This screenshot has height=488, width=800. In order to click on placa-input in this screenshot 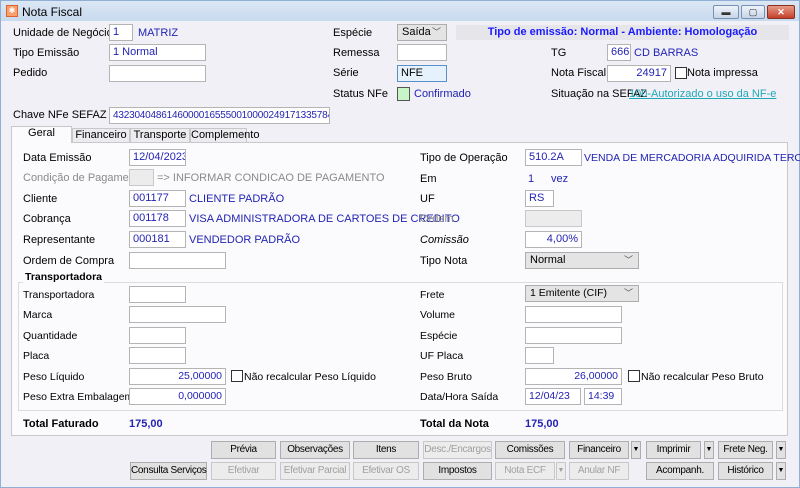, I will do `click(157, 355)`.